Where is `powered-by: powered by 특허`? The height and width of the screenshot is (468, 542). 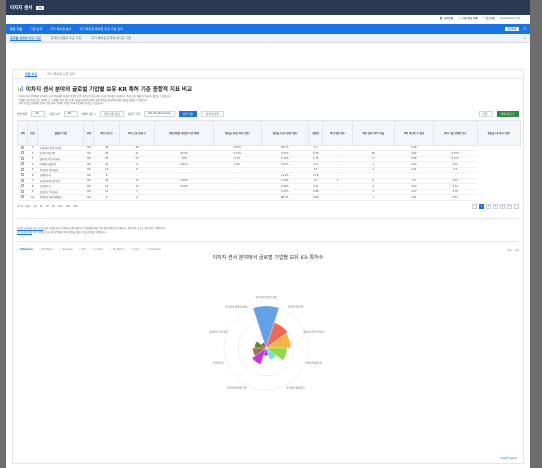 powered-by: powered by 특허 is located at coordinates (509, 18).